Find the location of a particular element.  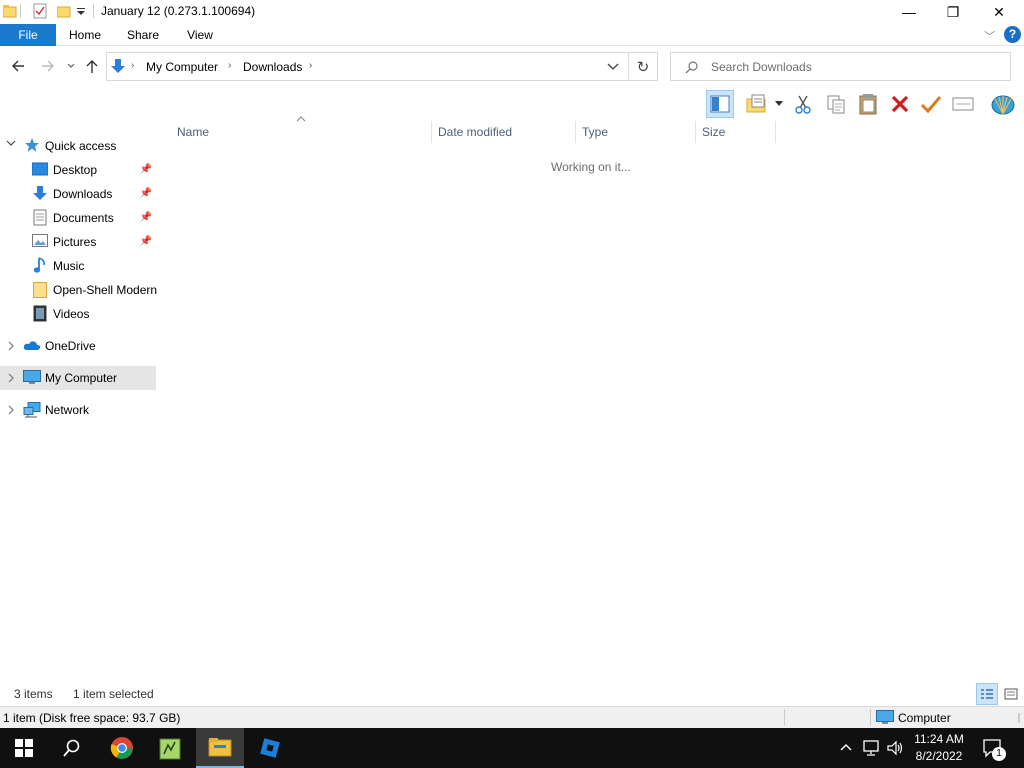

nav-item-desktop: Desktop 📌 is located at coordinates (78, 170).